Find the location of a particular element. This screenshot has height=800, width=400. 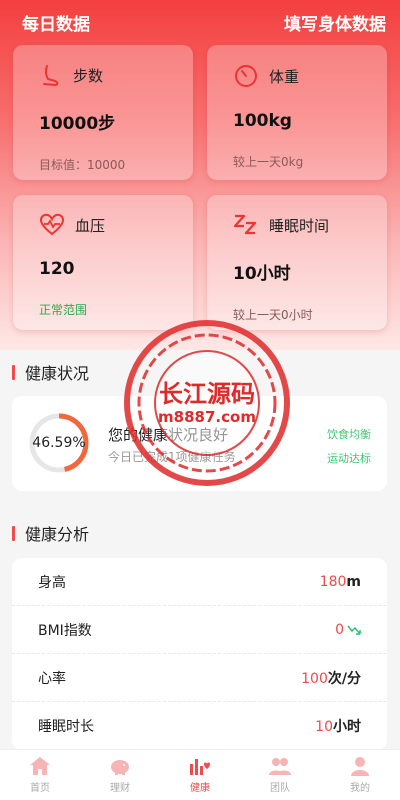

tab-finance: 理财 is located at coordinates (120, 775).